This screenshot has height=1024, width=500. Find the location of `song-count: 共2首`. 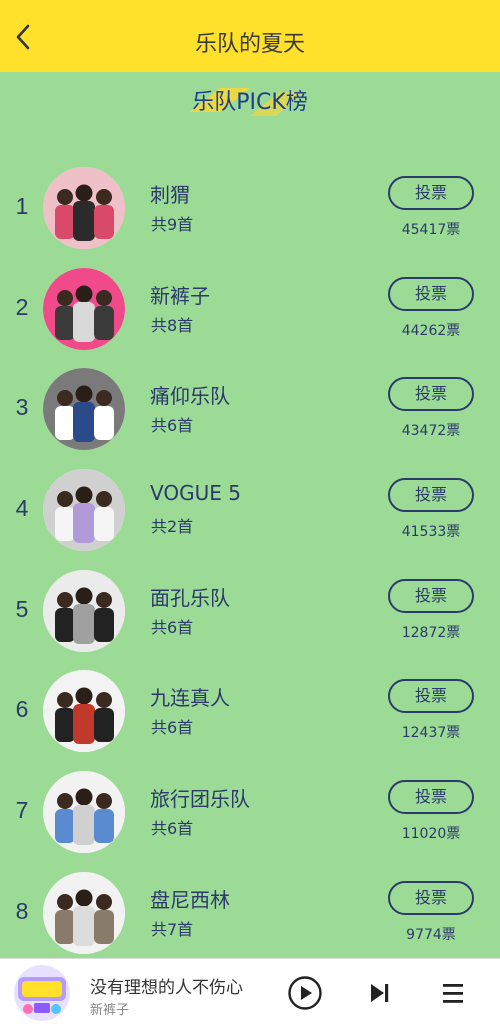

song-count: 共2首 is located at coordinates (172, 527).